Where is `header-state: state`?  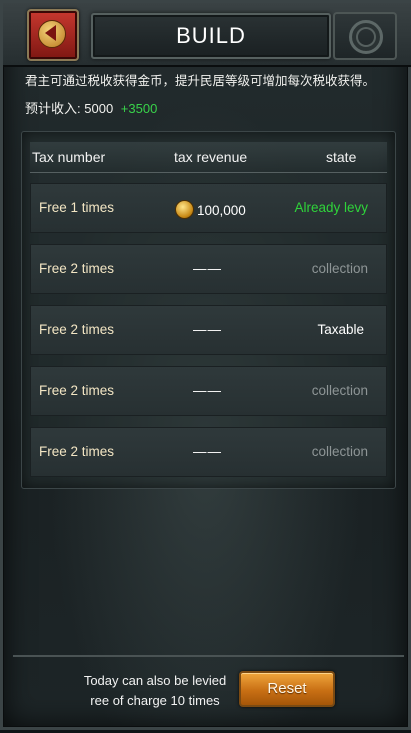 header-state: state is located at coordinates (341, 157).